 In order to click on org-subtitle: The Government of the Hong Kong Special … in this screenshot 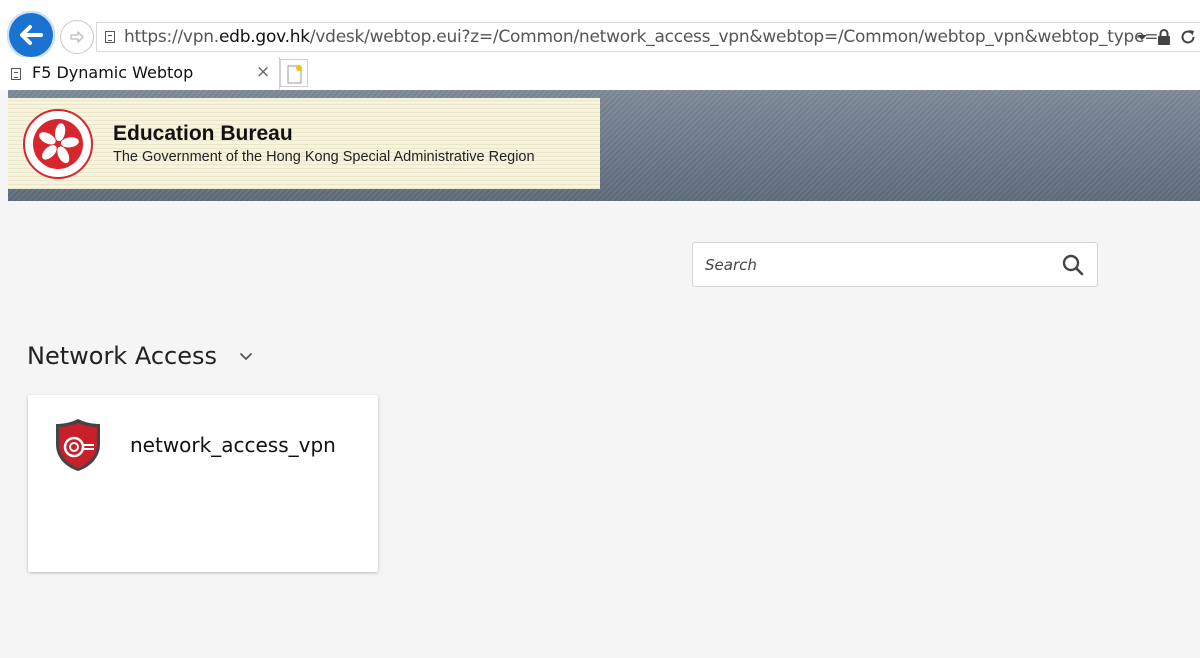, I will do `click(324, 157)`.